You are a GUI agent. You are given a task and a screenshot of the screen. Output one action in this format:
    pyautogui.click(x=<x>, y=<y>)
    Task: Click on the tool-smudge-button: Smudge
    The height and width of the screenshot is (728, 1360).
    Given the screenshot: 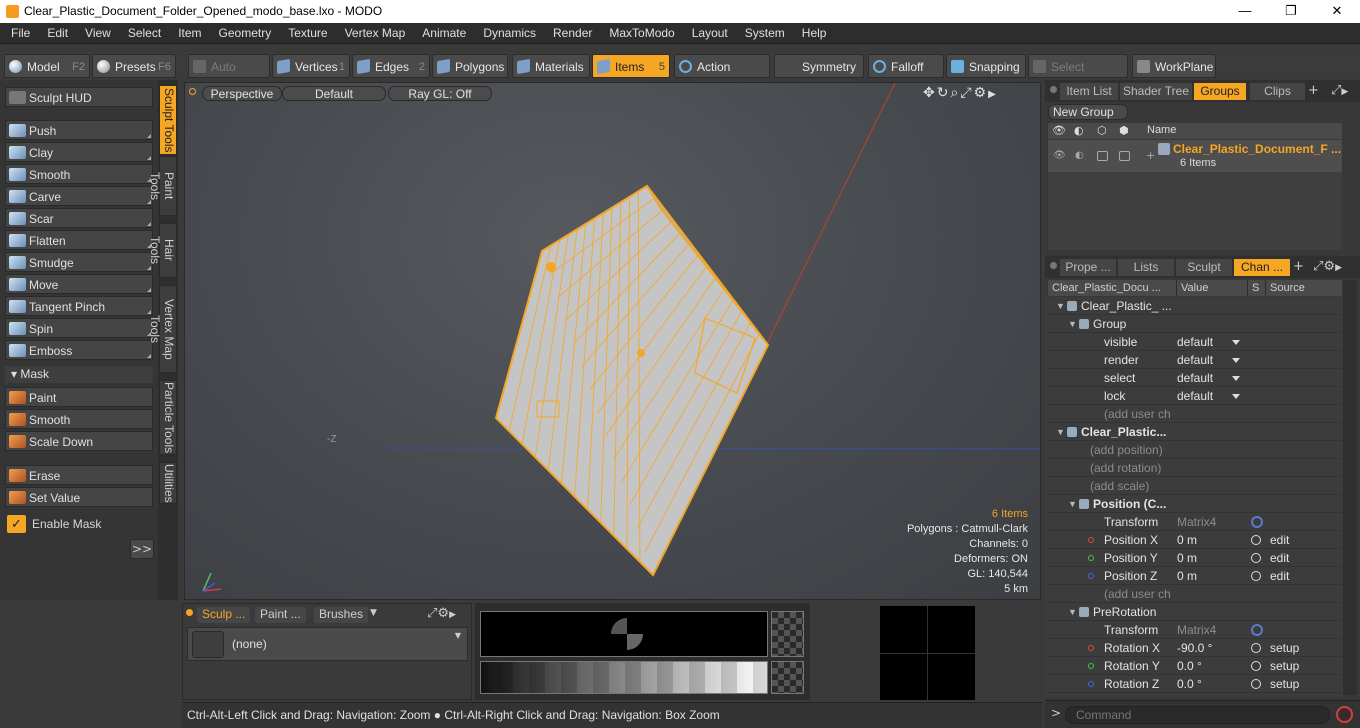 What is the action you would take?
    pyautogui.click(x=79, y=262)
    